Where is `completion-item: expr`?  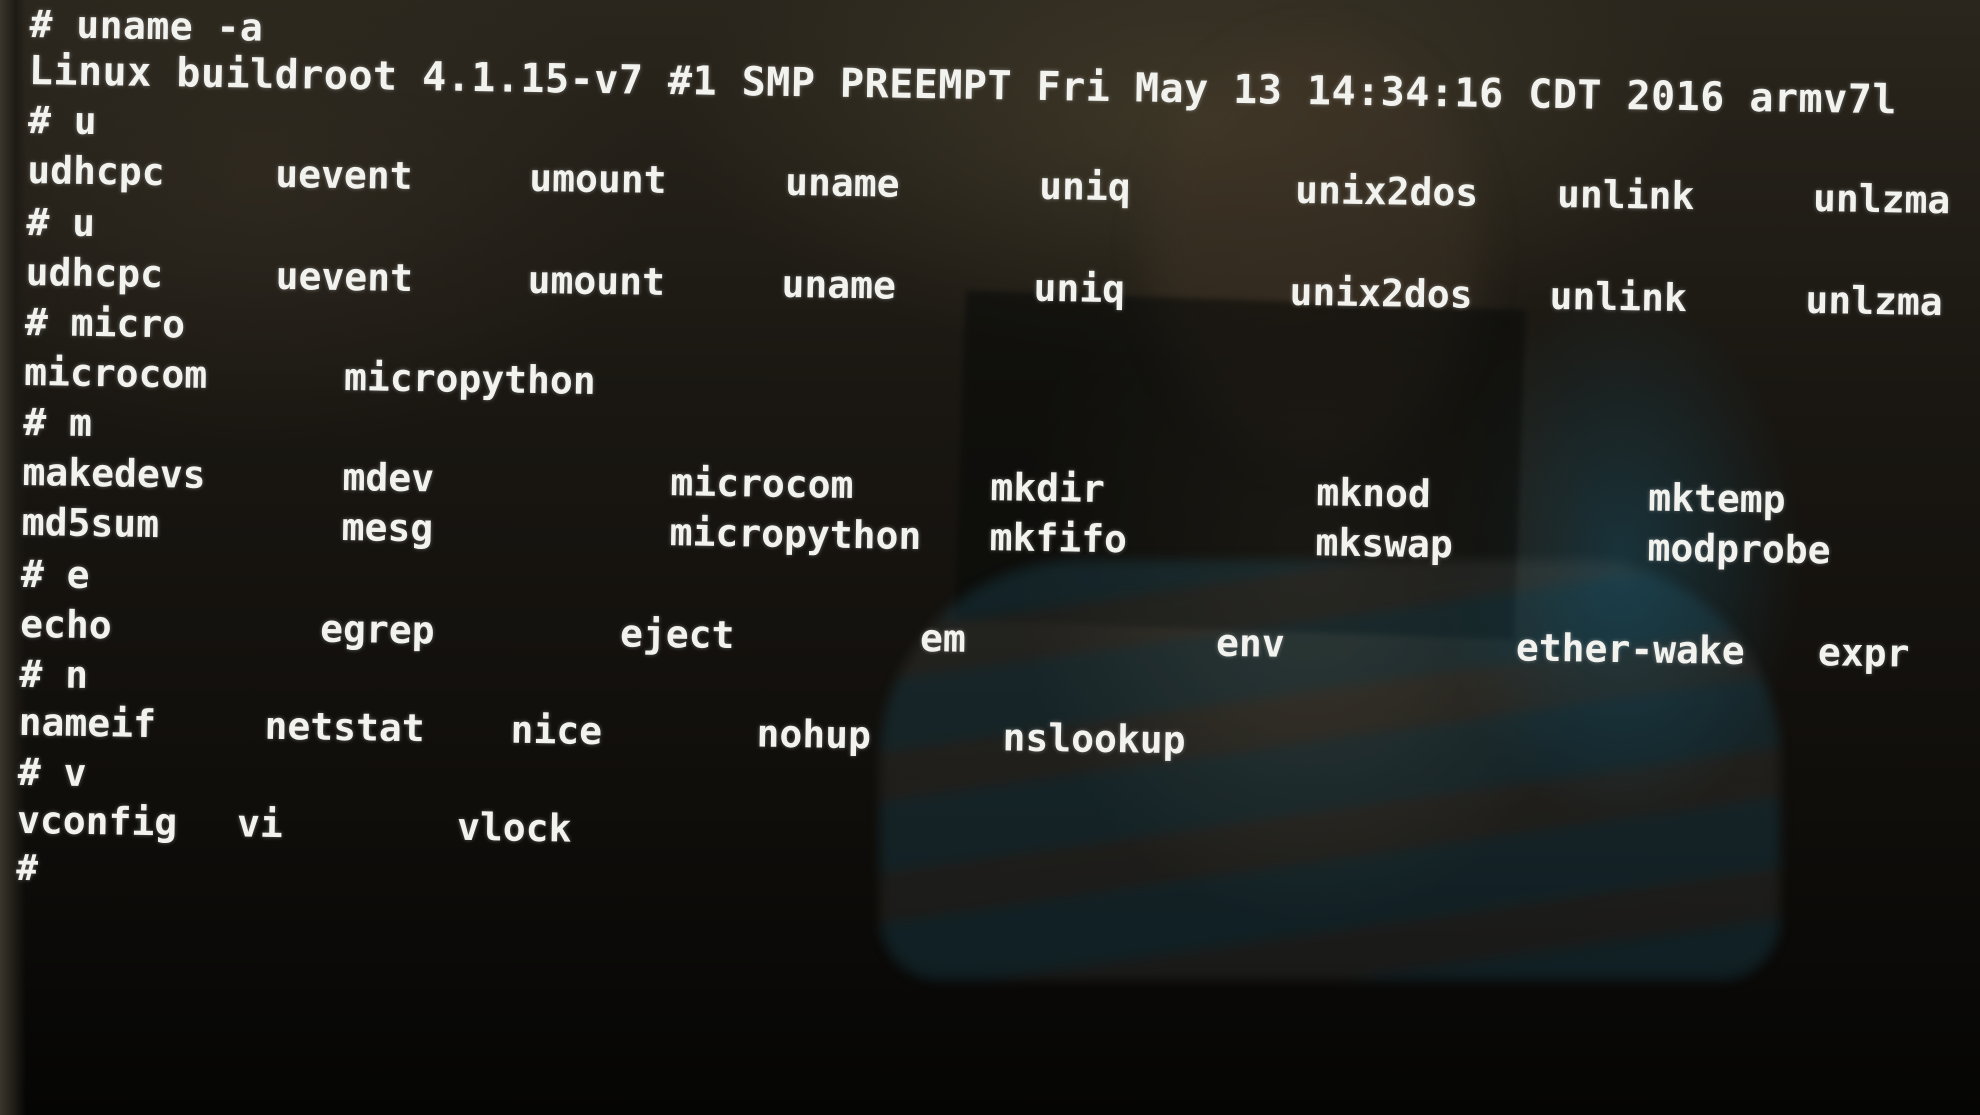
completion-item: expr is located at coordinates (1863, 653).